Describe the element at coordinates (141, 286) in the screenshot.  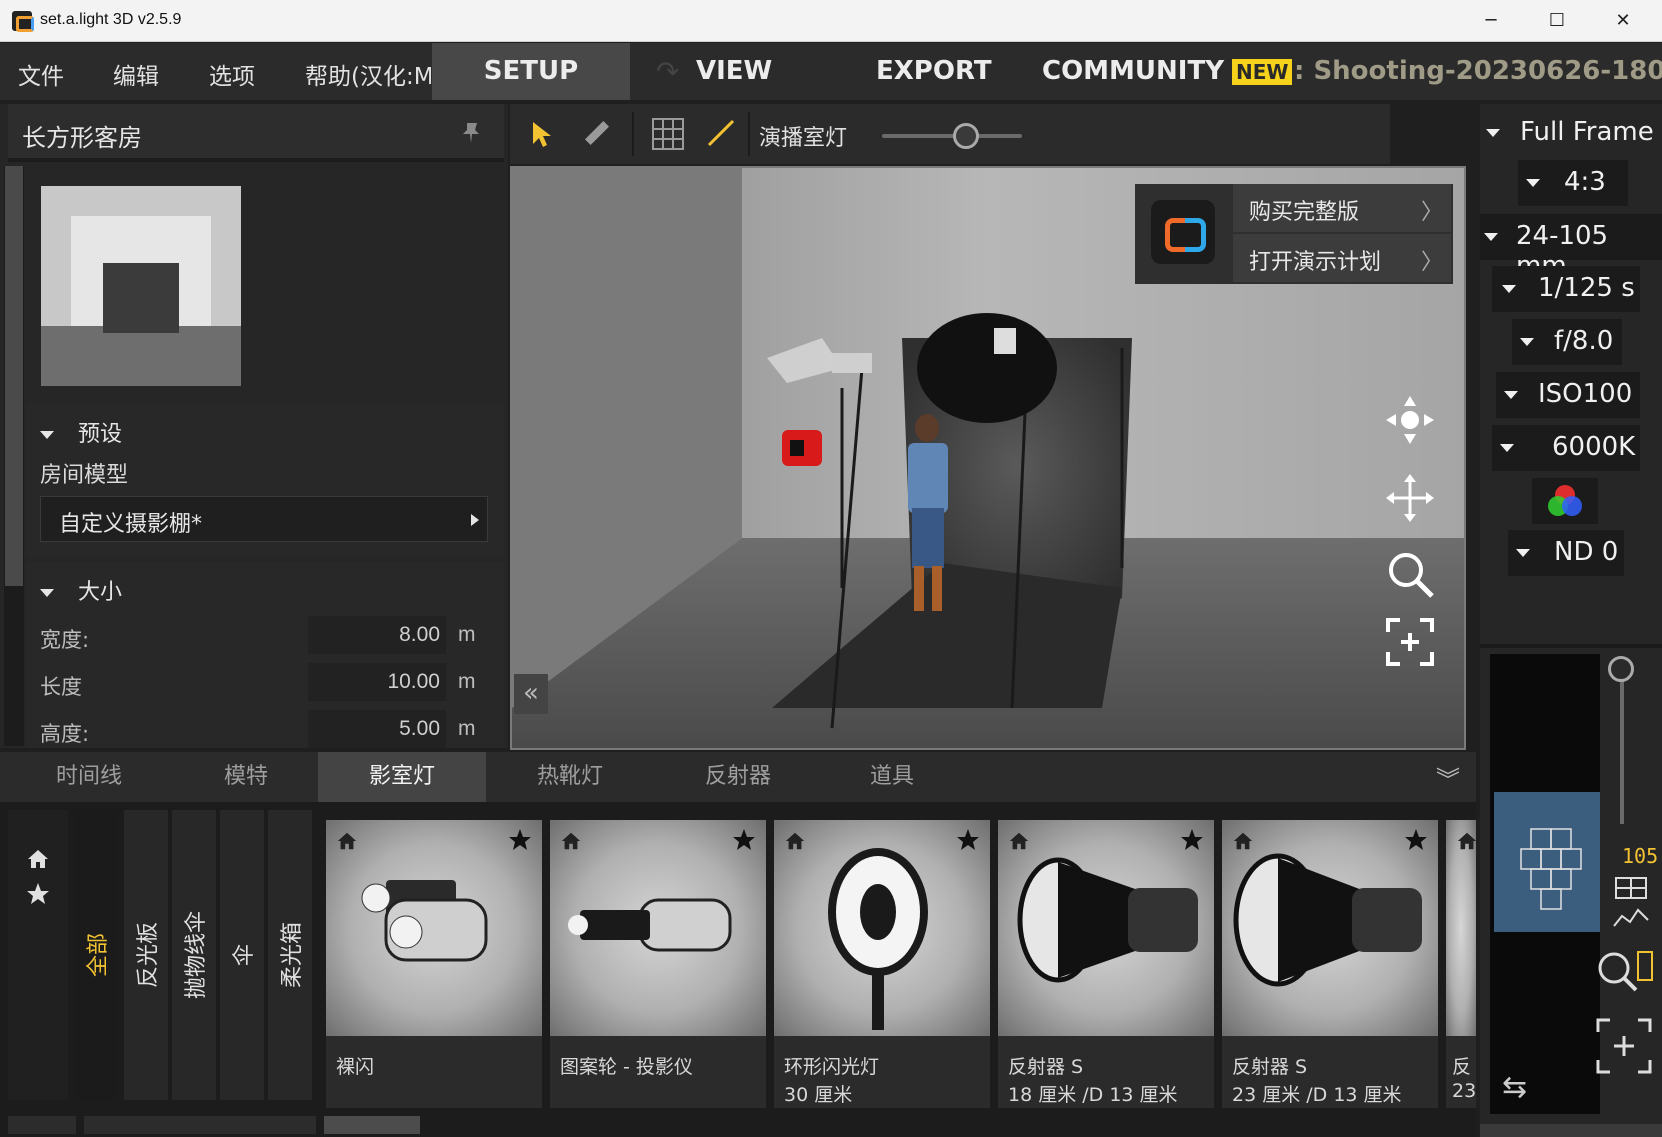
I see `room-thumbnail` at that location.